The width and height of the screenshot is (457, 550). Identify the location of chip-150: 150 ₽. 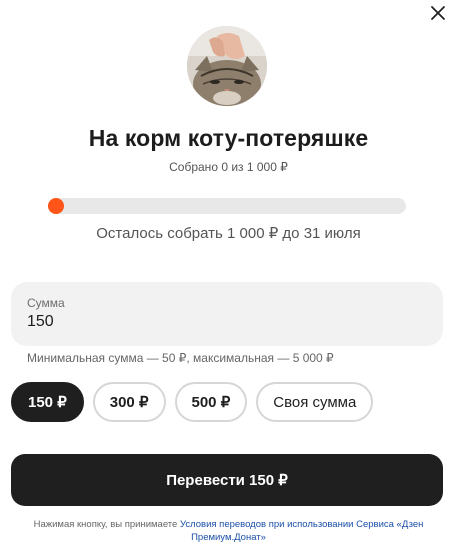
(47, 402).